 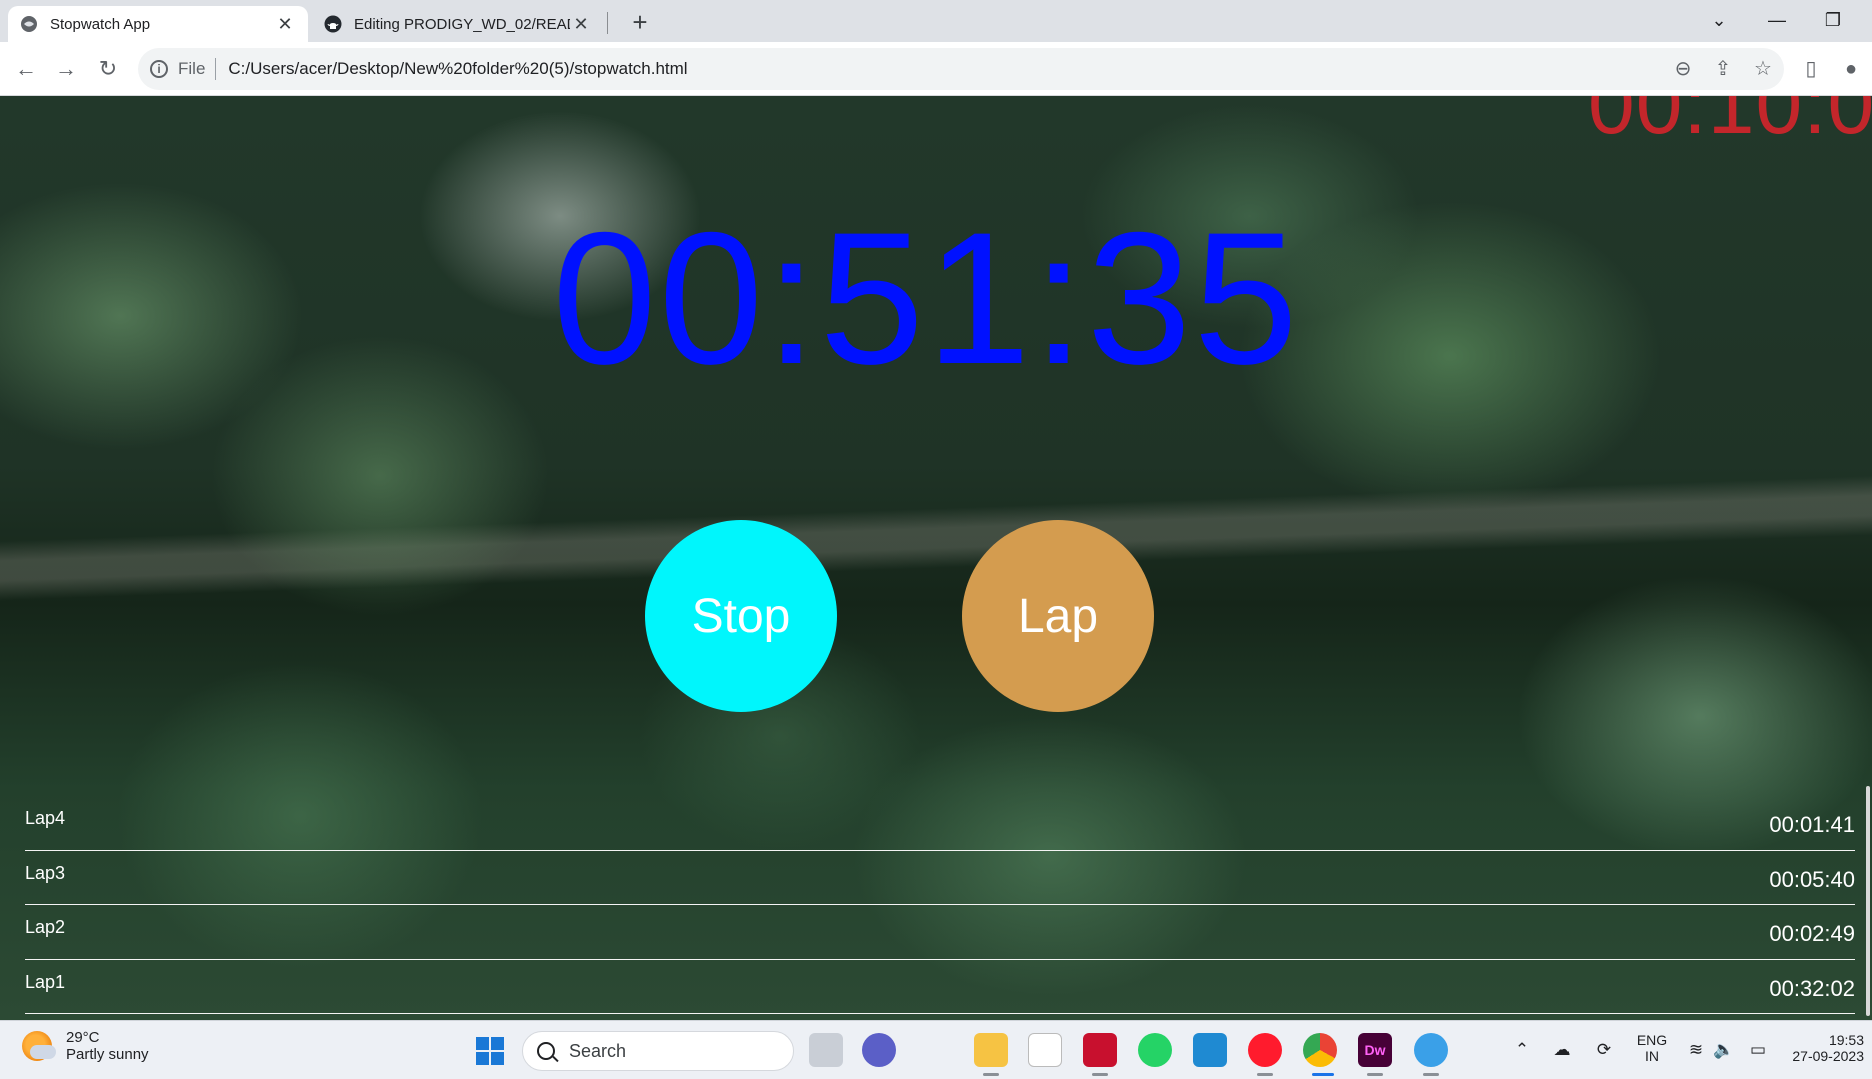 What do you see at coordinates (1320, 1050) in the screenshot?
I see `chrome-icon` at bounding box center [1320, 1050].